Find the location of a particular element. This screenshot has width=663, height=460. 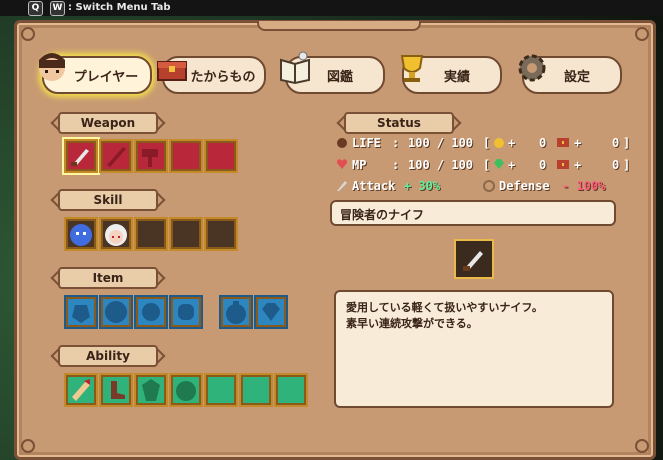

mp-value: 100 / 100 is located at coordinates (441, 165).